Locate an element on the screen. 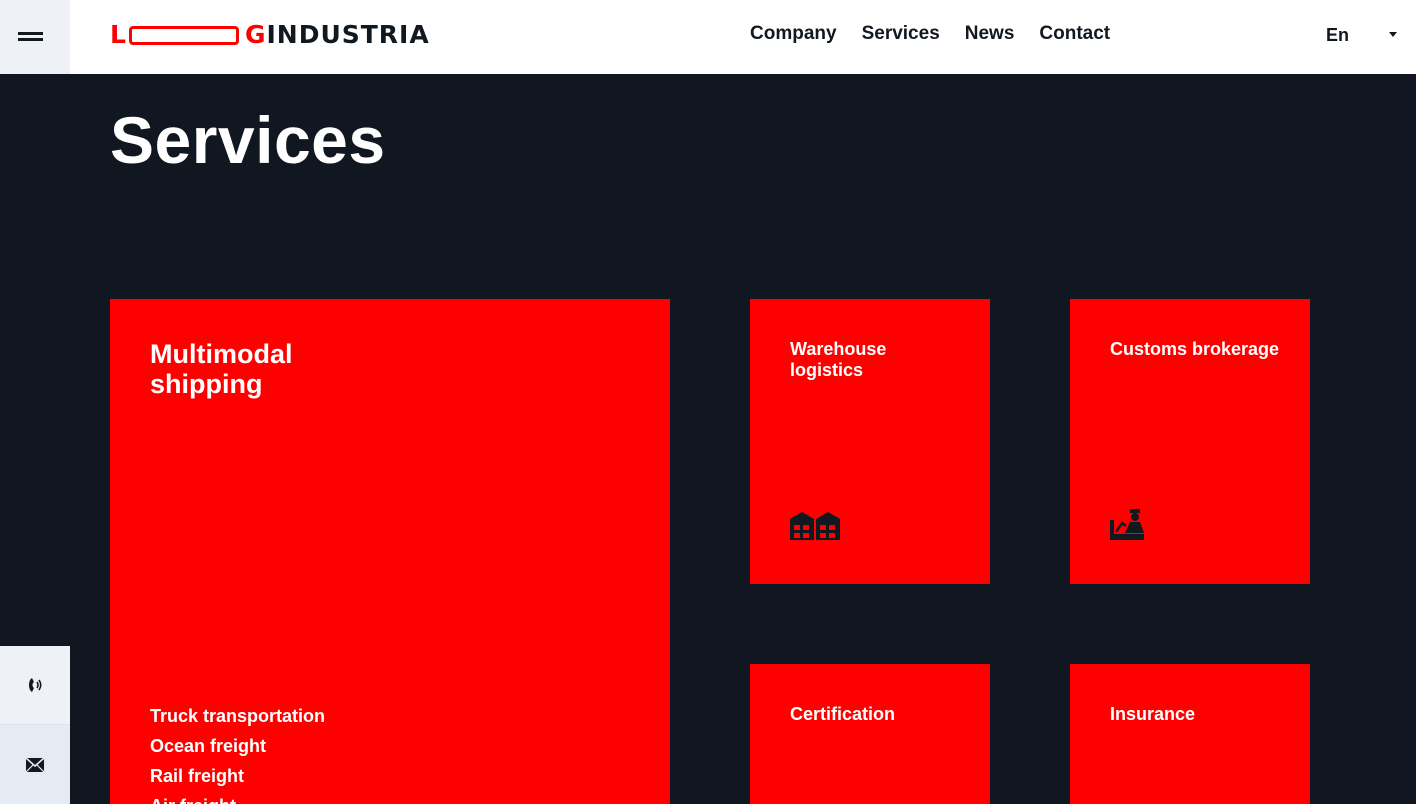 This screenshot has width=1416, height=804. mail-icon is located at coordinates (35, 764).